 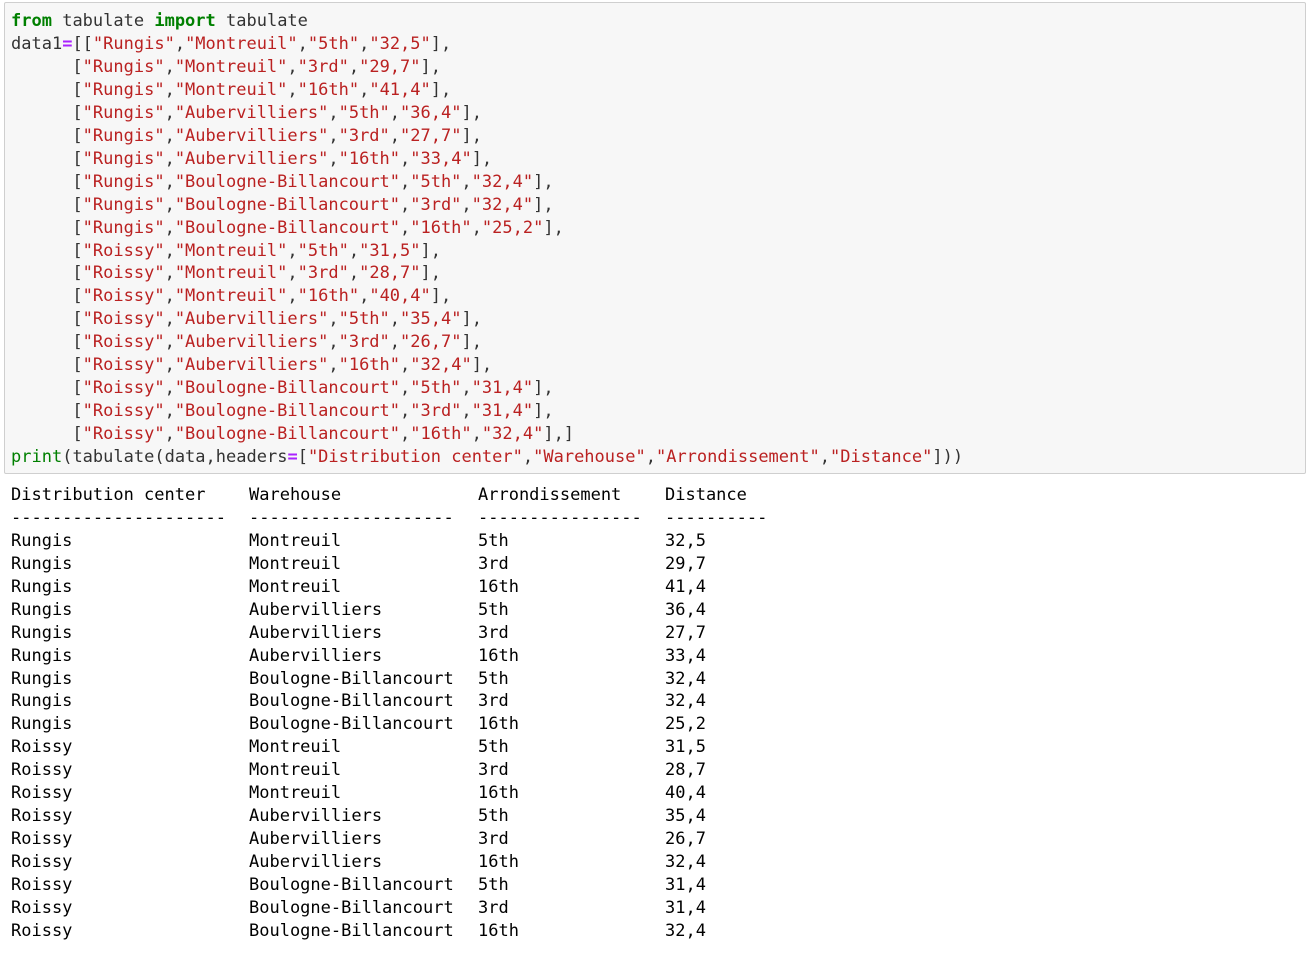 I want to click on string-literal: "26,7", so click(x=431, y=342).